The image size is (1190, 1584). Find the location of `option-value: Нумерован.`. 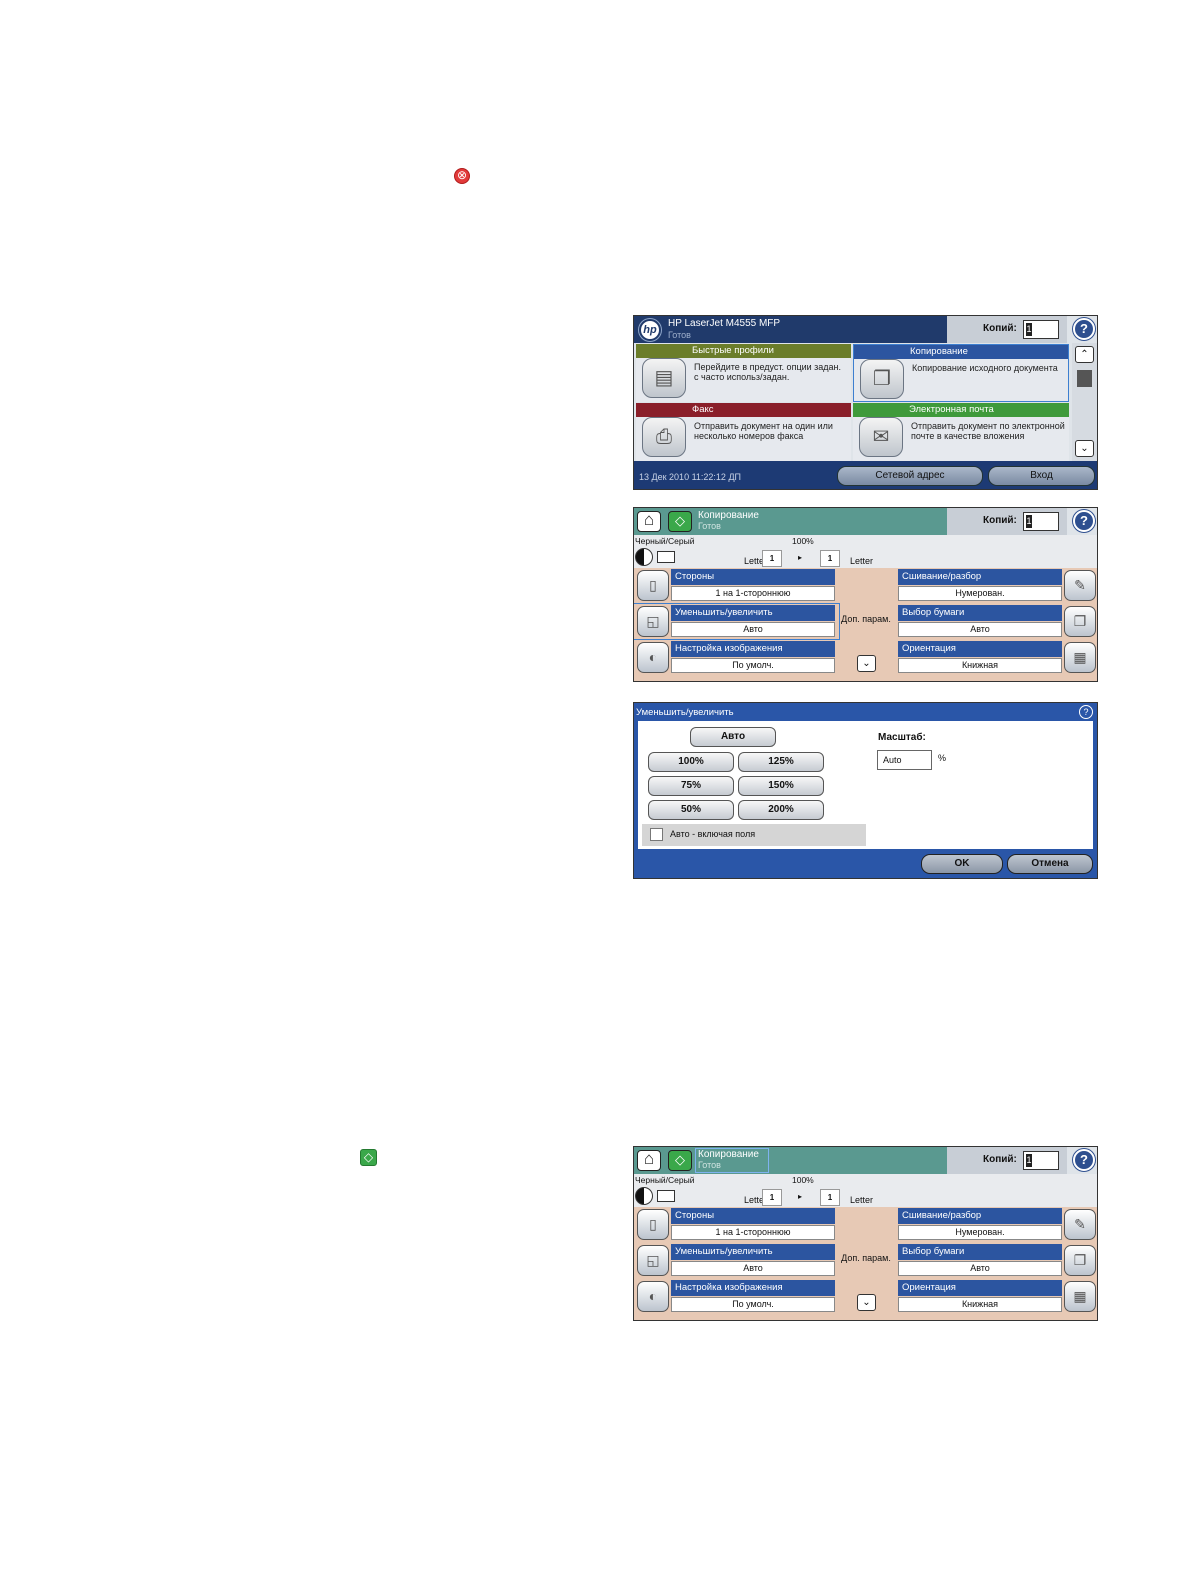

option-value: Нумерован. is located at coordinates (980, 1232).